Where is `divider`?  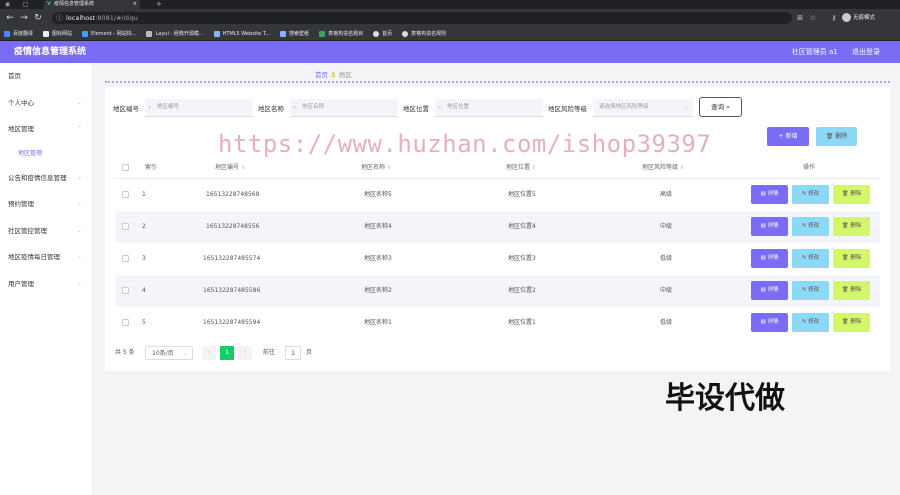 divider is located at coordinates (497, 82).